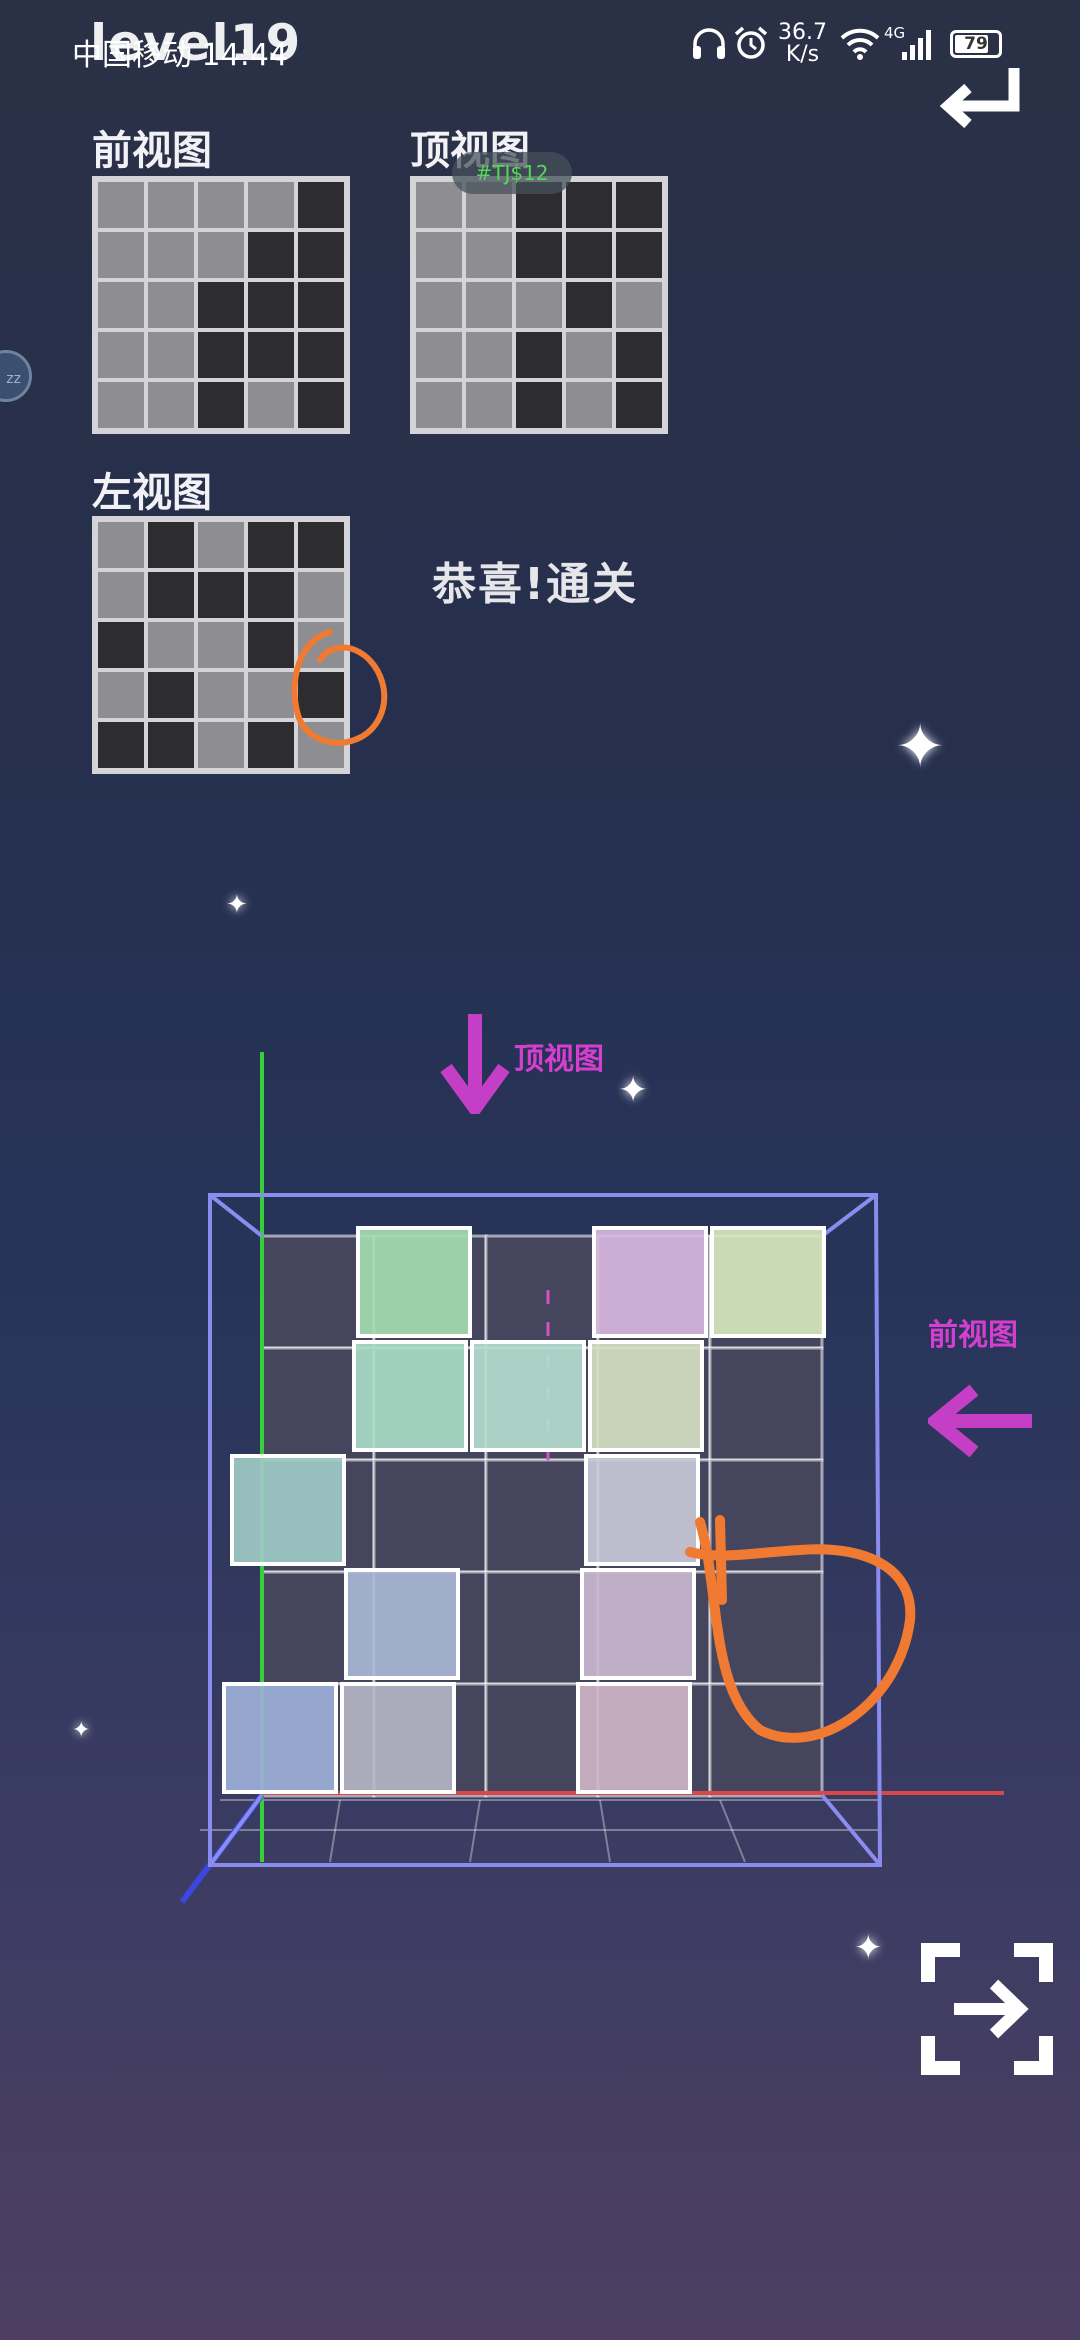 This screenshot has width=1080, height=2340. What do you see at coordinates (589, 205) in the screenshot?
I see `top-view-cell-r0-c3` at bounding box center [589, 205].